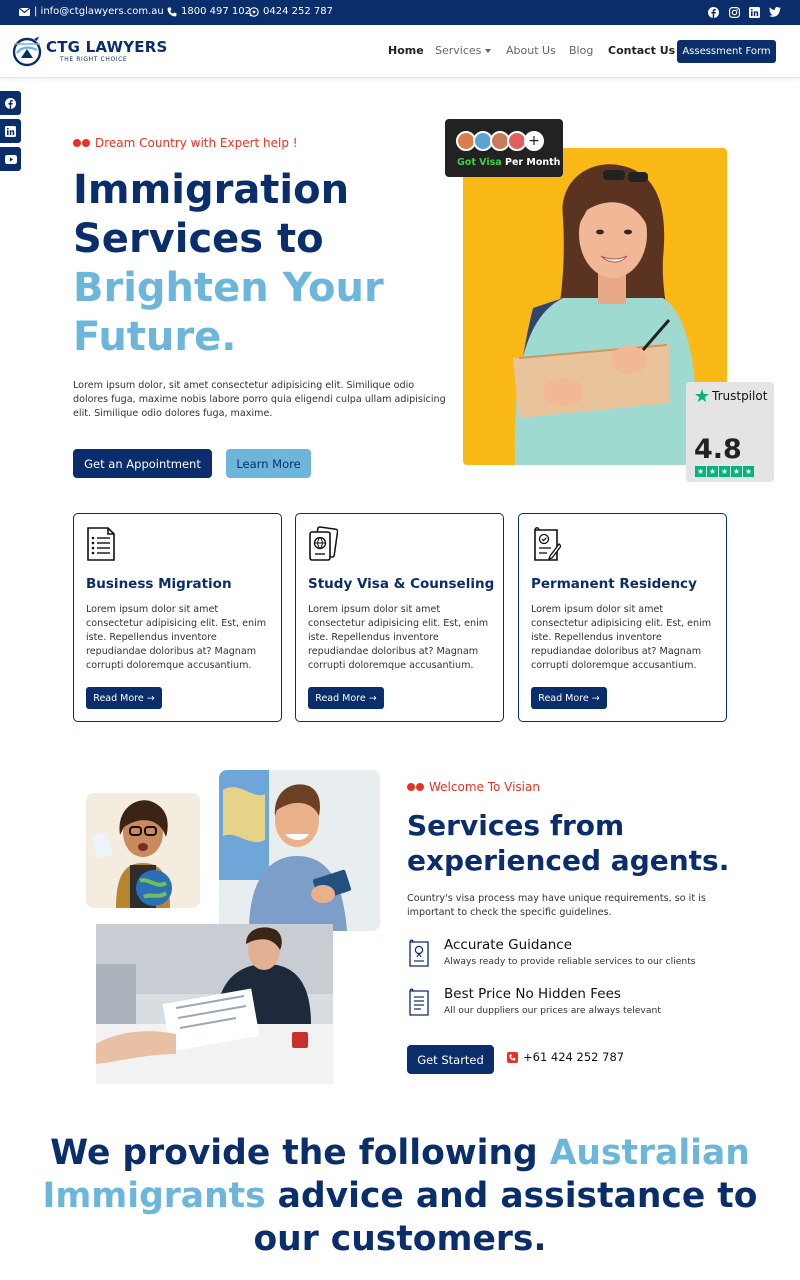  I want to click on site-logo: CTG LAWYERS THE RIGHT CHOICE, so click(89, 52).